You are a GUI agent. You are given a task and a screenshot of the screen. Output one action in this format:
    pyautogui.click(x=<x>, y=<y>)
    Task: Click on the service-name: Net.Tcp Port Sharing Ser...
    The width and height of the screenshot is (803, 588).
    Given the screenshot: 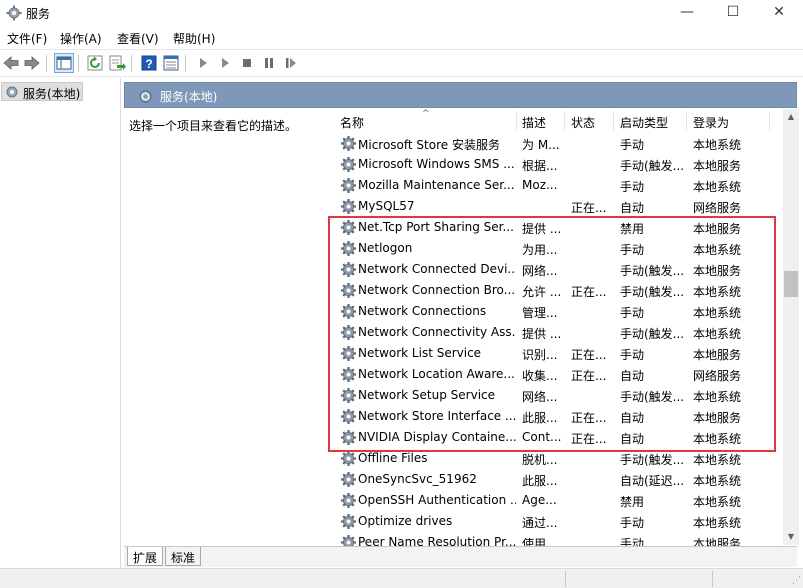 What is the action you would take?
    pyautogui.click(x=436, y=227)
    